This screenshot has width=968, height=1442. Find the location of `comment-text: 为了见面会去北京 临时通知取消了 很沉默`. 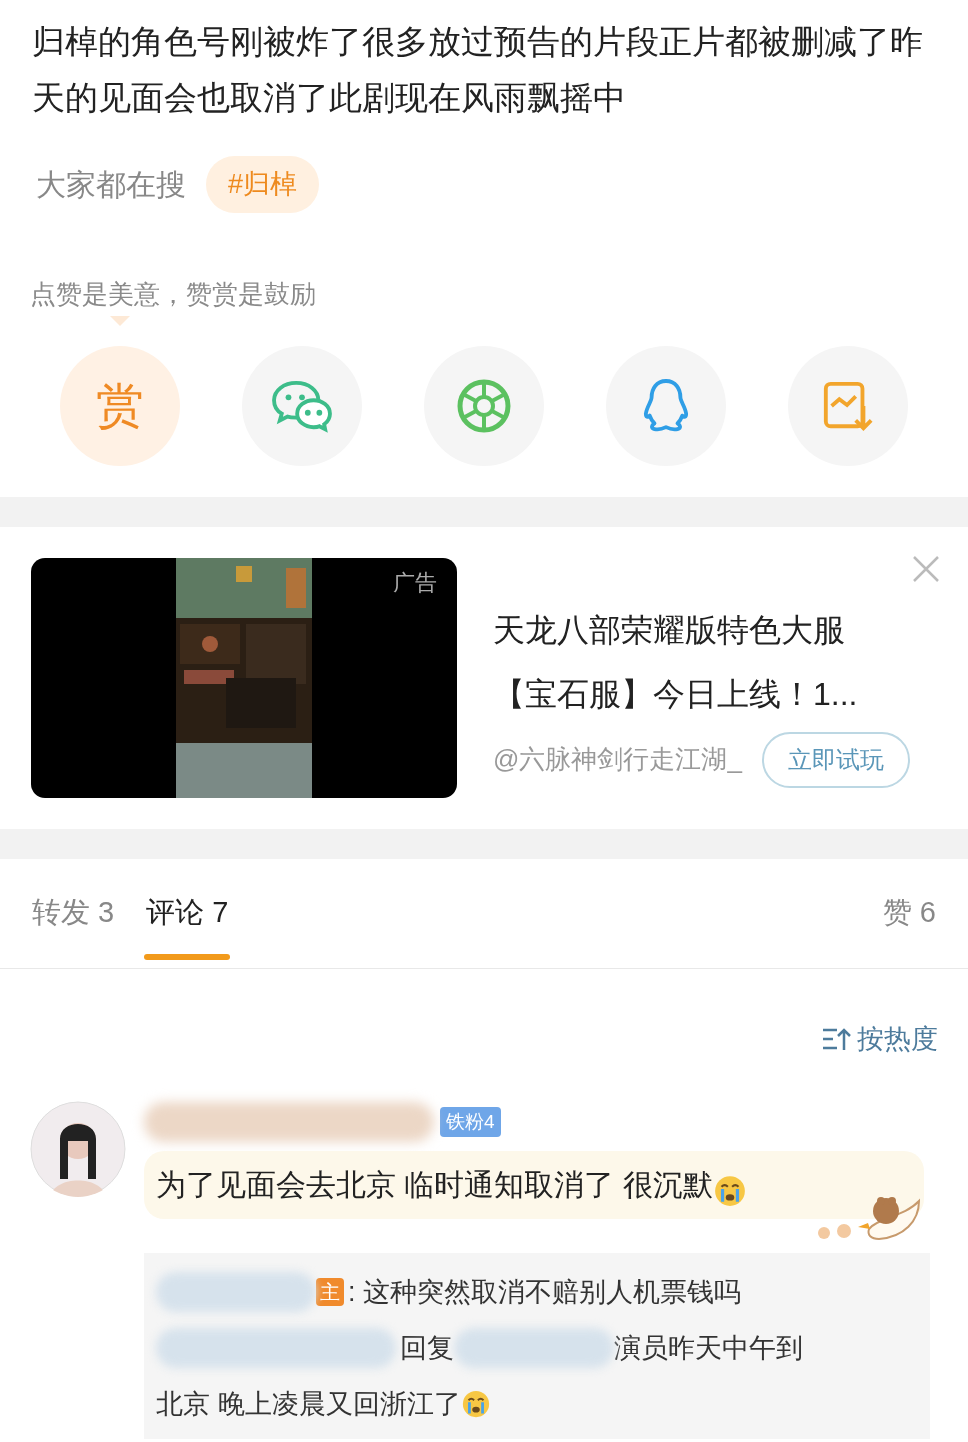

comment-text: 为了见面会去北京 临时通知取消了 很沉默 is located at coordinates (434, 1185).